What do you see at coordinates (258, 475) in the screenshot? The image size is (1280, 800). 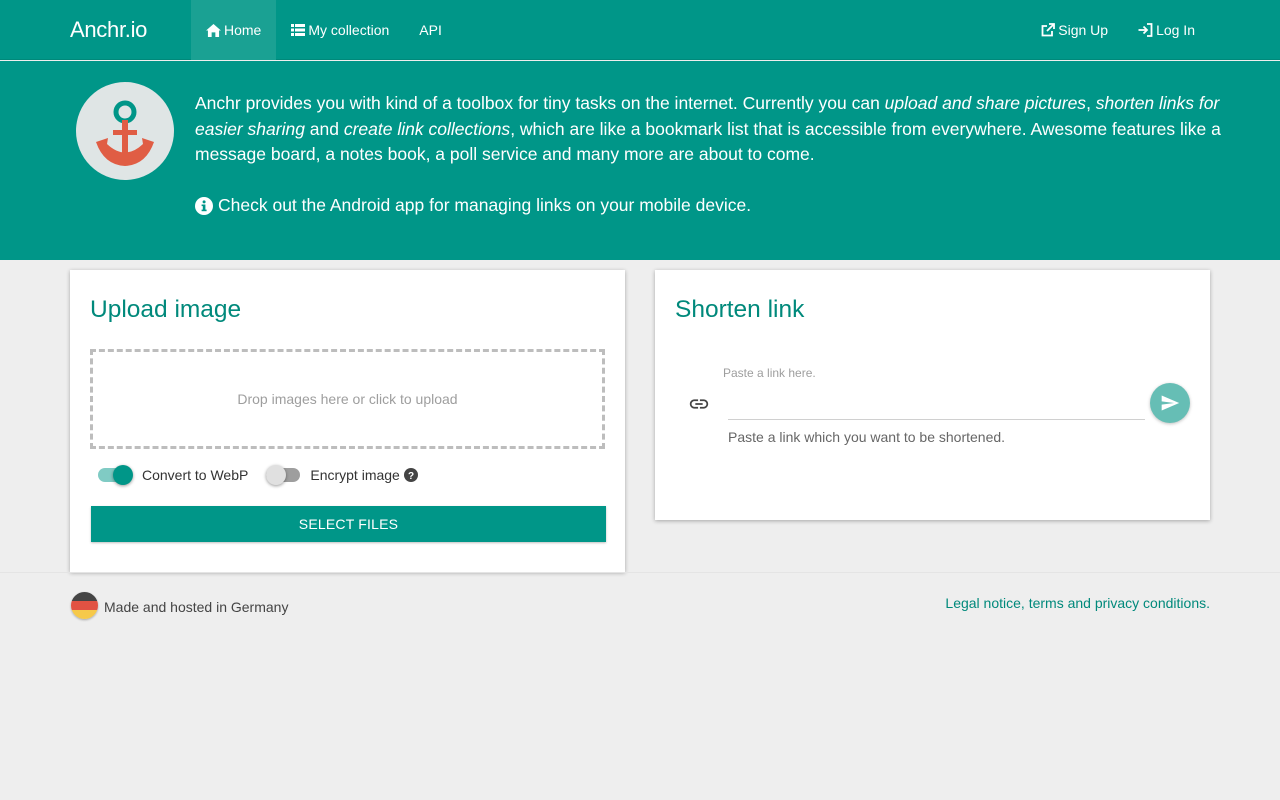 I see `upload-options: Convert to WebP Encrypt image ?` at bounding box center [258, 475].